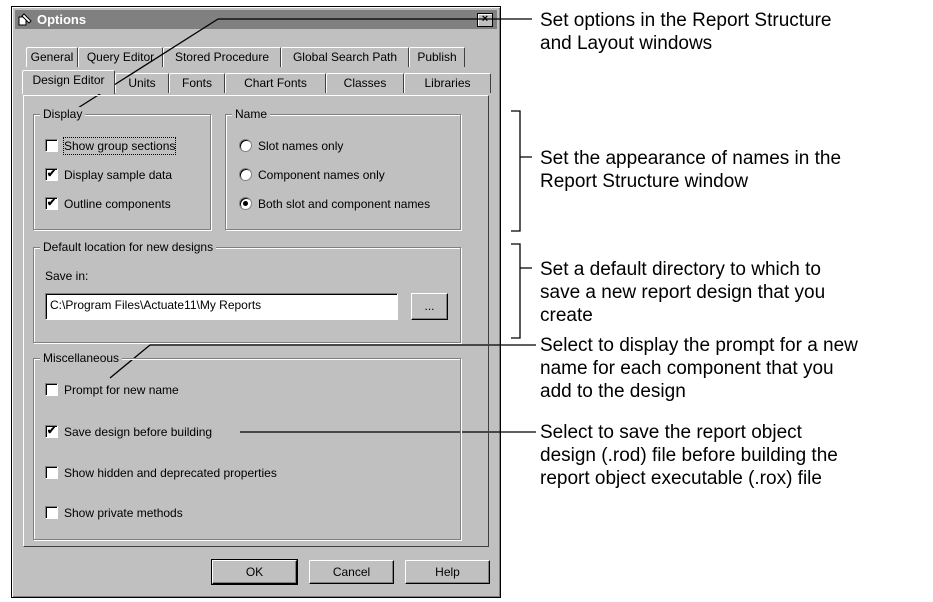 This screenshot has height=602, width=933. I want to click on checkbox-label: Show private methods, so click(123, 513).